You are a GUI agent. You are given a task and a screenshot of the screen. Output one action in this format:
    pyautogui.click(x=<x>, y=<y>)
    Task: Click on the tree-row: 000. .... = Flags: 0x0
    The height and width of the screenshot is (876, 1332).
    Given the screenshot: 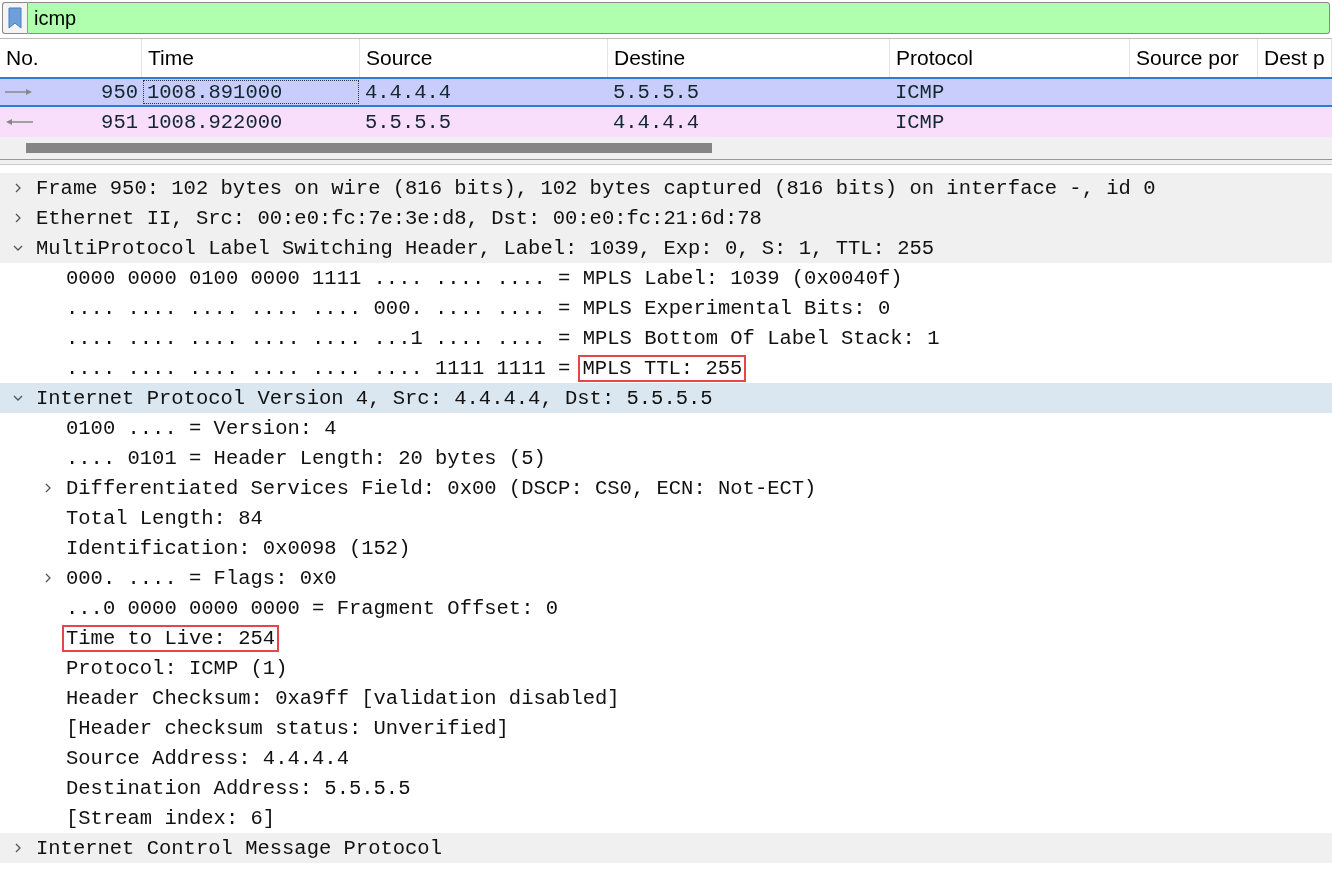 What is the action you would take?
    pyautogui.click(x=666, y=578)
    